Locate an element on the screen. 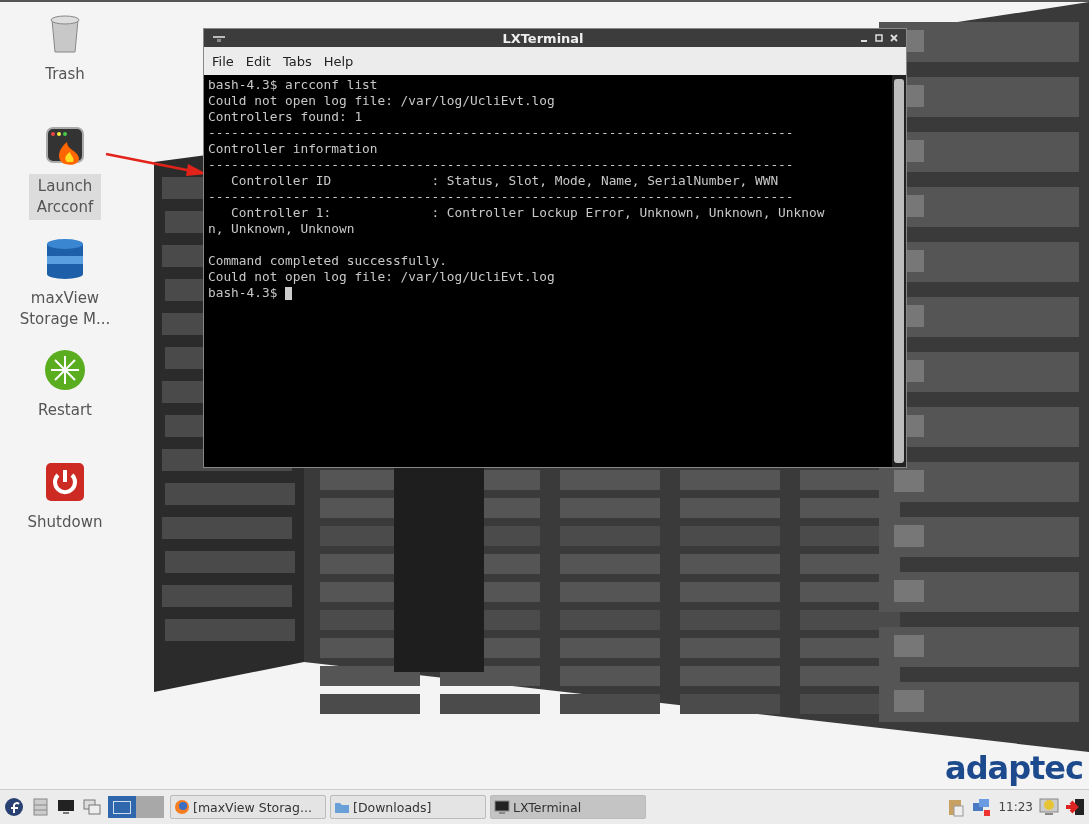 The image size is (1089, 824). taskbar-button: LXTerminal is located at coordinates (568, 807).